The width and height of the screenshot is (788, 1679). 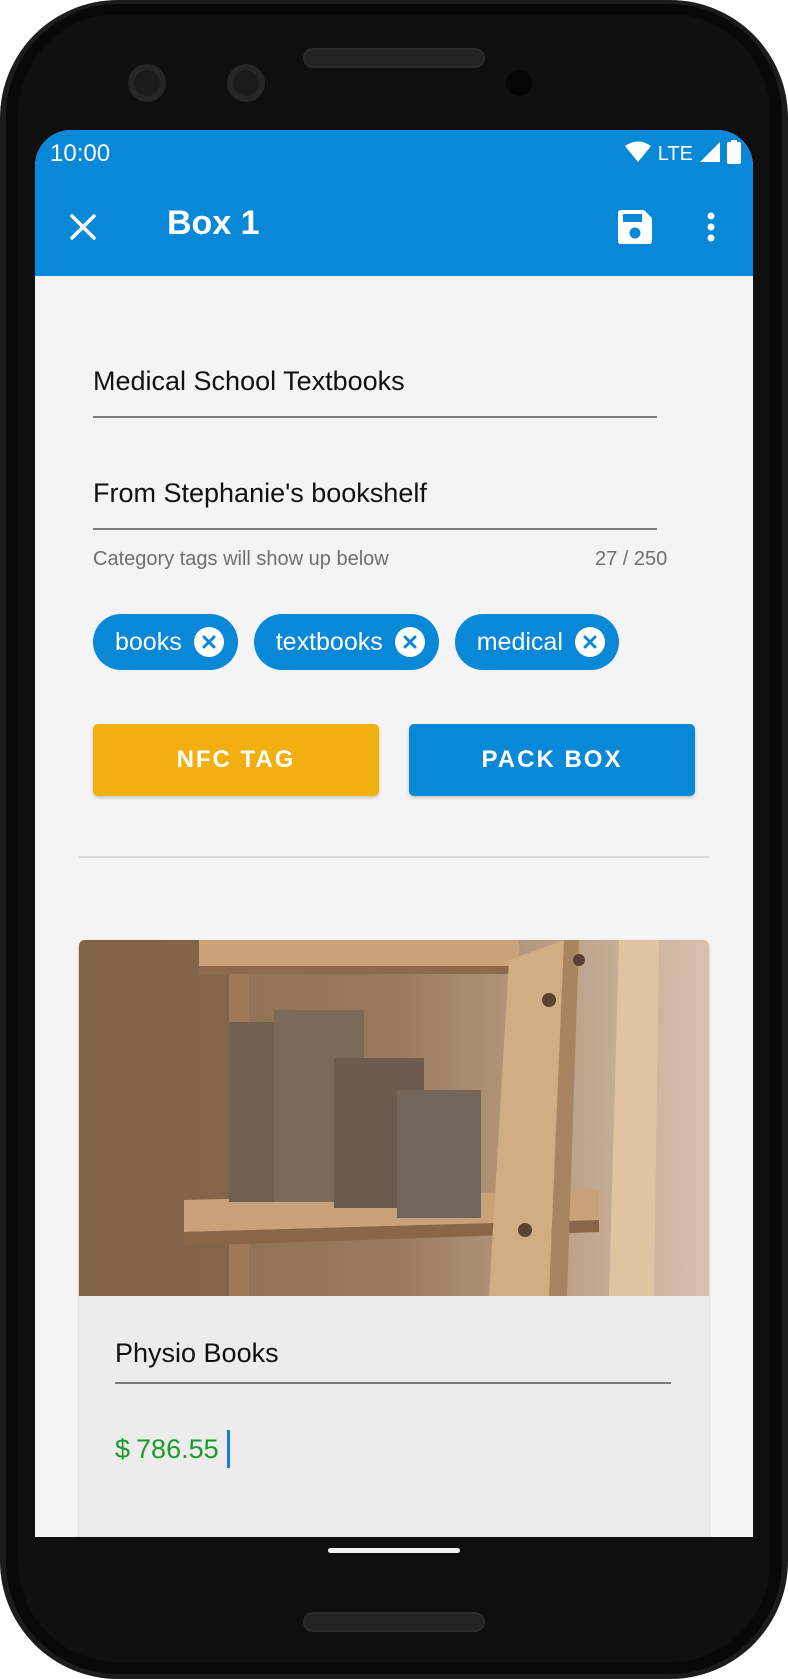 I want to click on item-price-field: $ 786.55, so click(x=172, y=1449).